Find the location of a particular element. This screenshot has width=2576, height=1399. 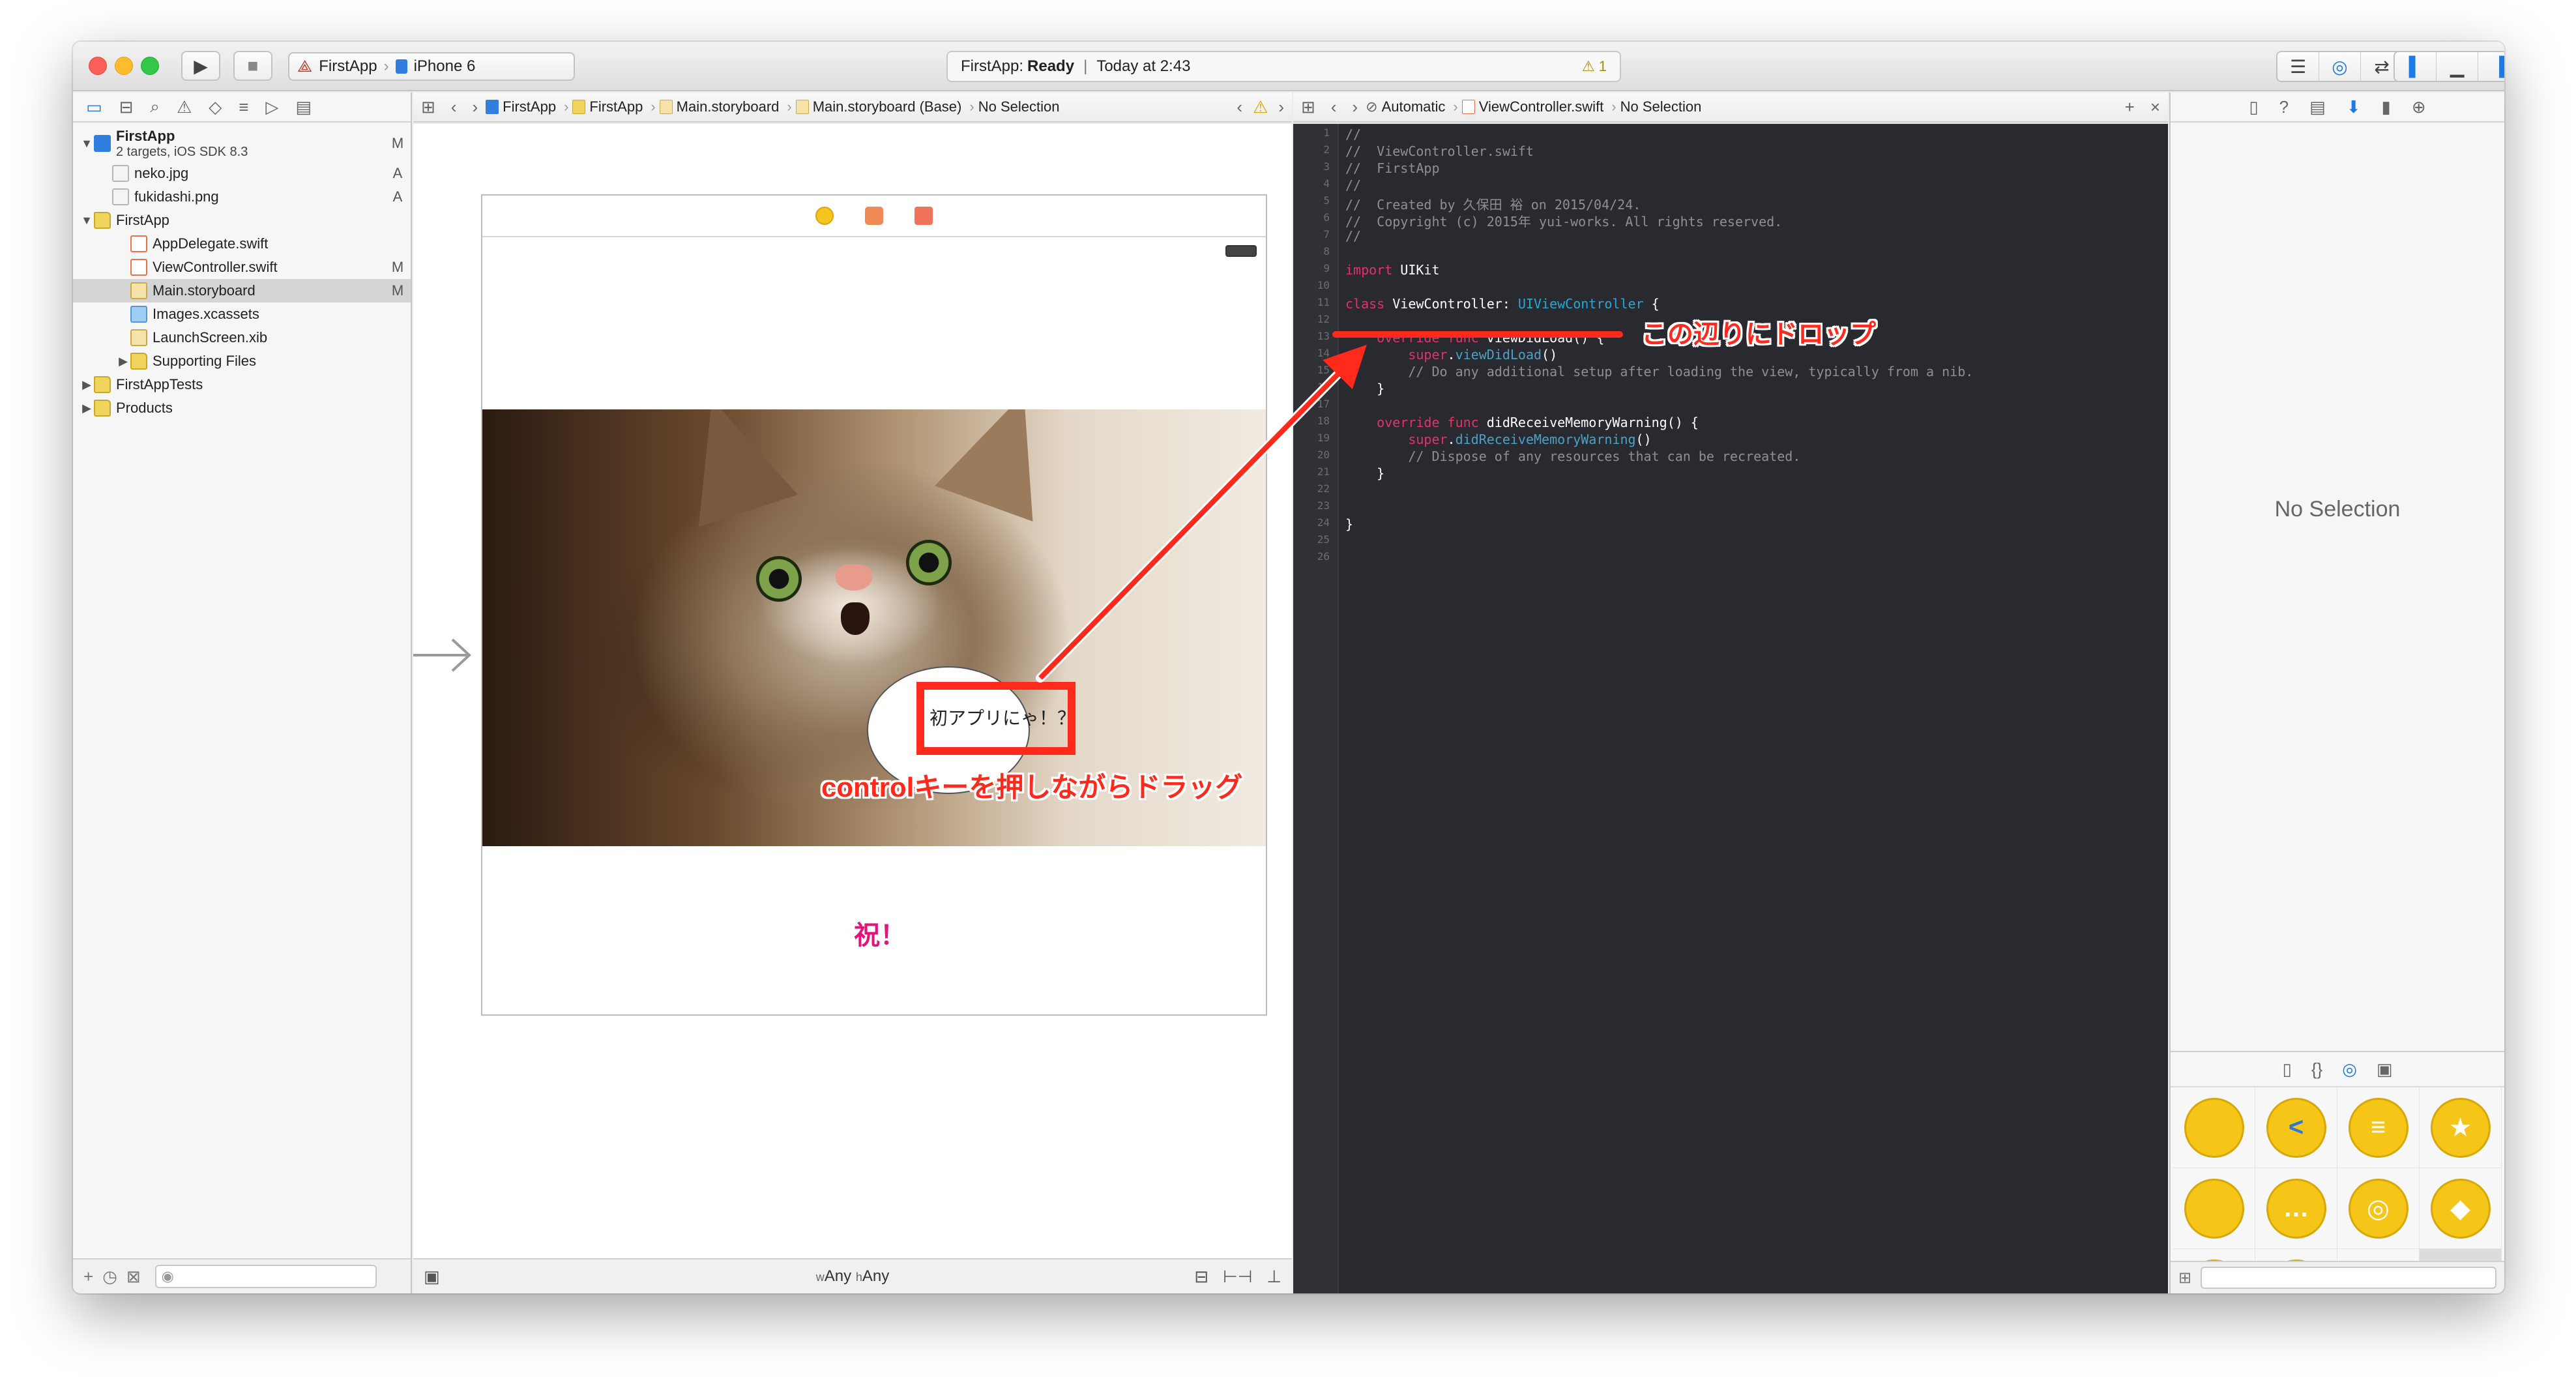

crumb-group: FirstApp › is located at coordinates (614, 106).